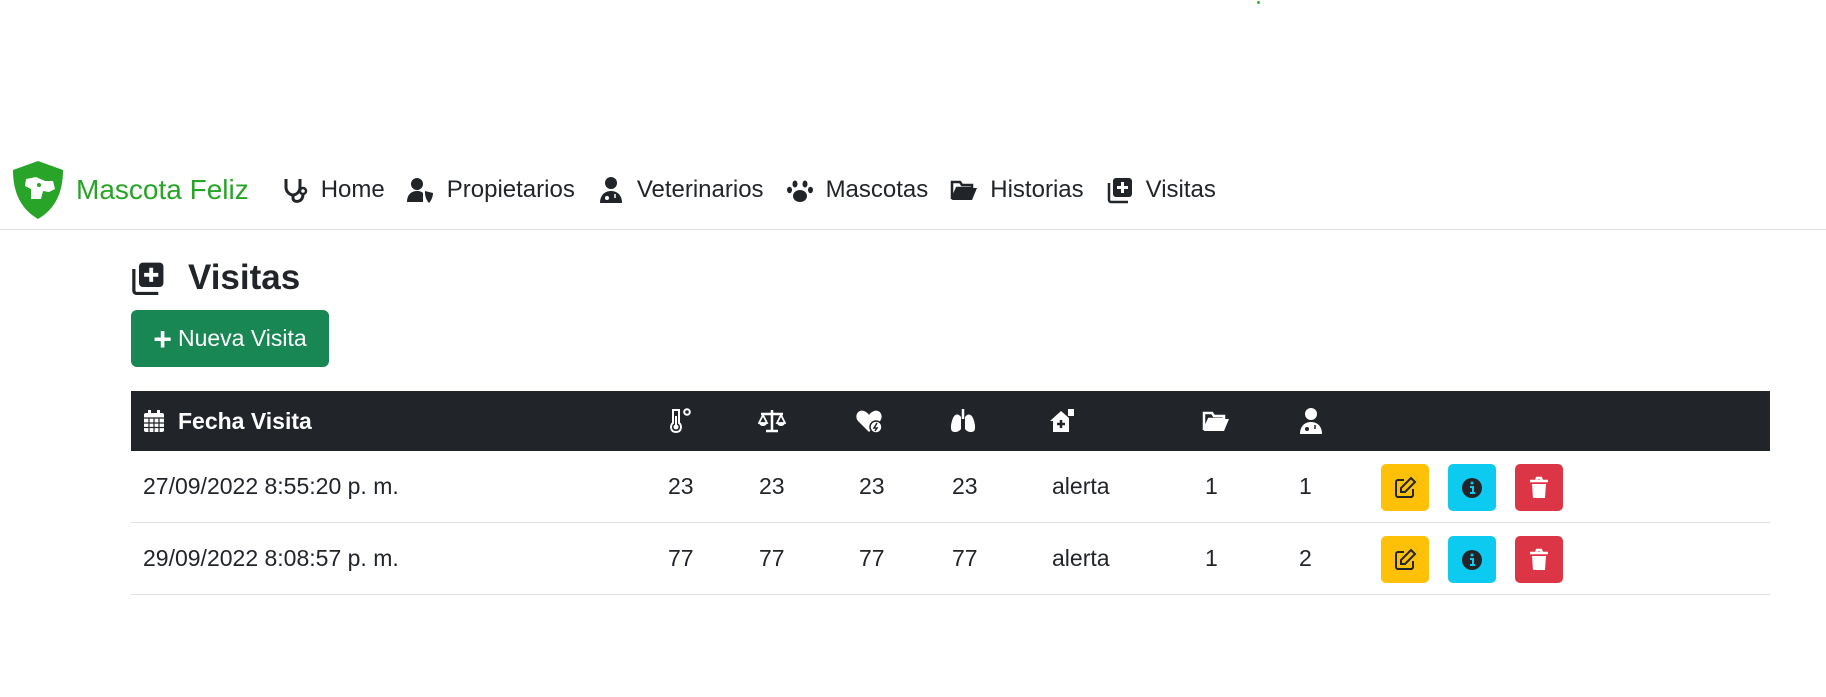  I want to click on heart-pulse-icon, so click(869, 422).